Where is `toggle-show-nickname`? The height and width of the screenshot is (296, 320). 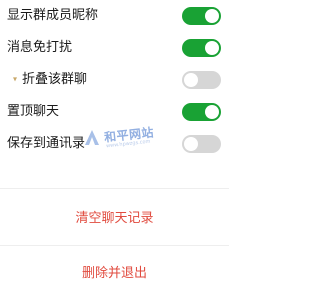
toggle-show-nickname is located at coordinates (201, 16).